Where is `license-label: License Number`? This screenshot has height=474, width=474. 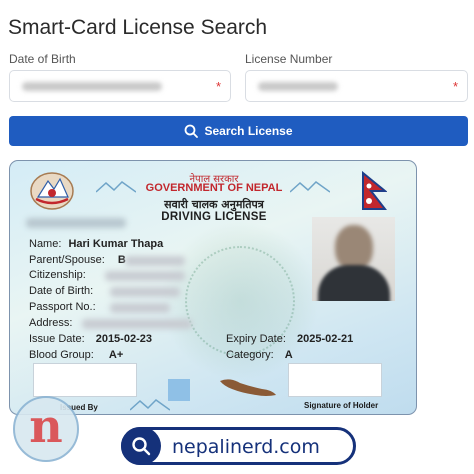 license-label: License Number is located at coordinates (289, 59).